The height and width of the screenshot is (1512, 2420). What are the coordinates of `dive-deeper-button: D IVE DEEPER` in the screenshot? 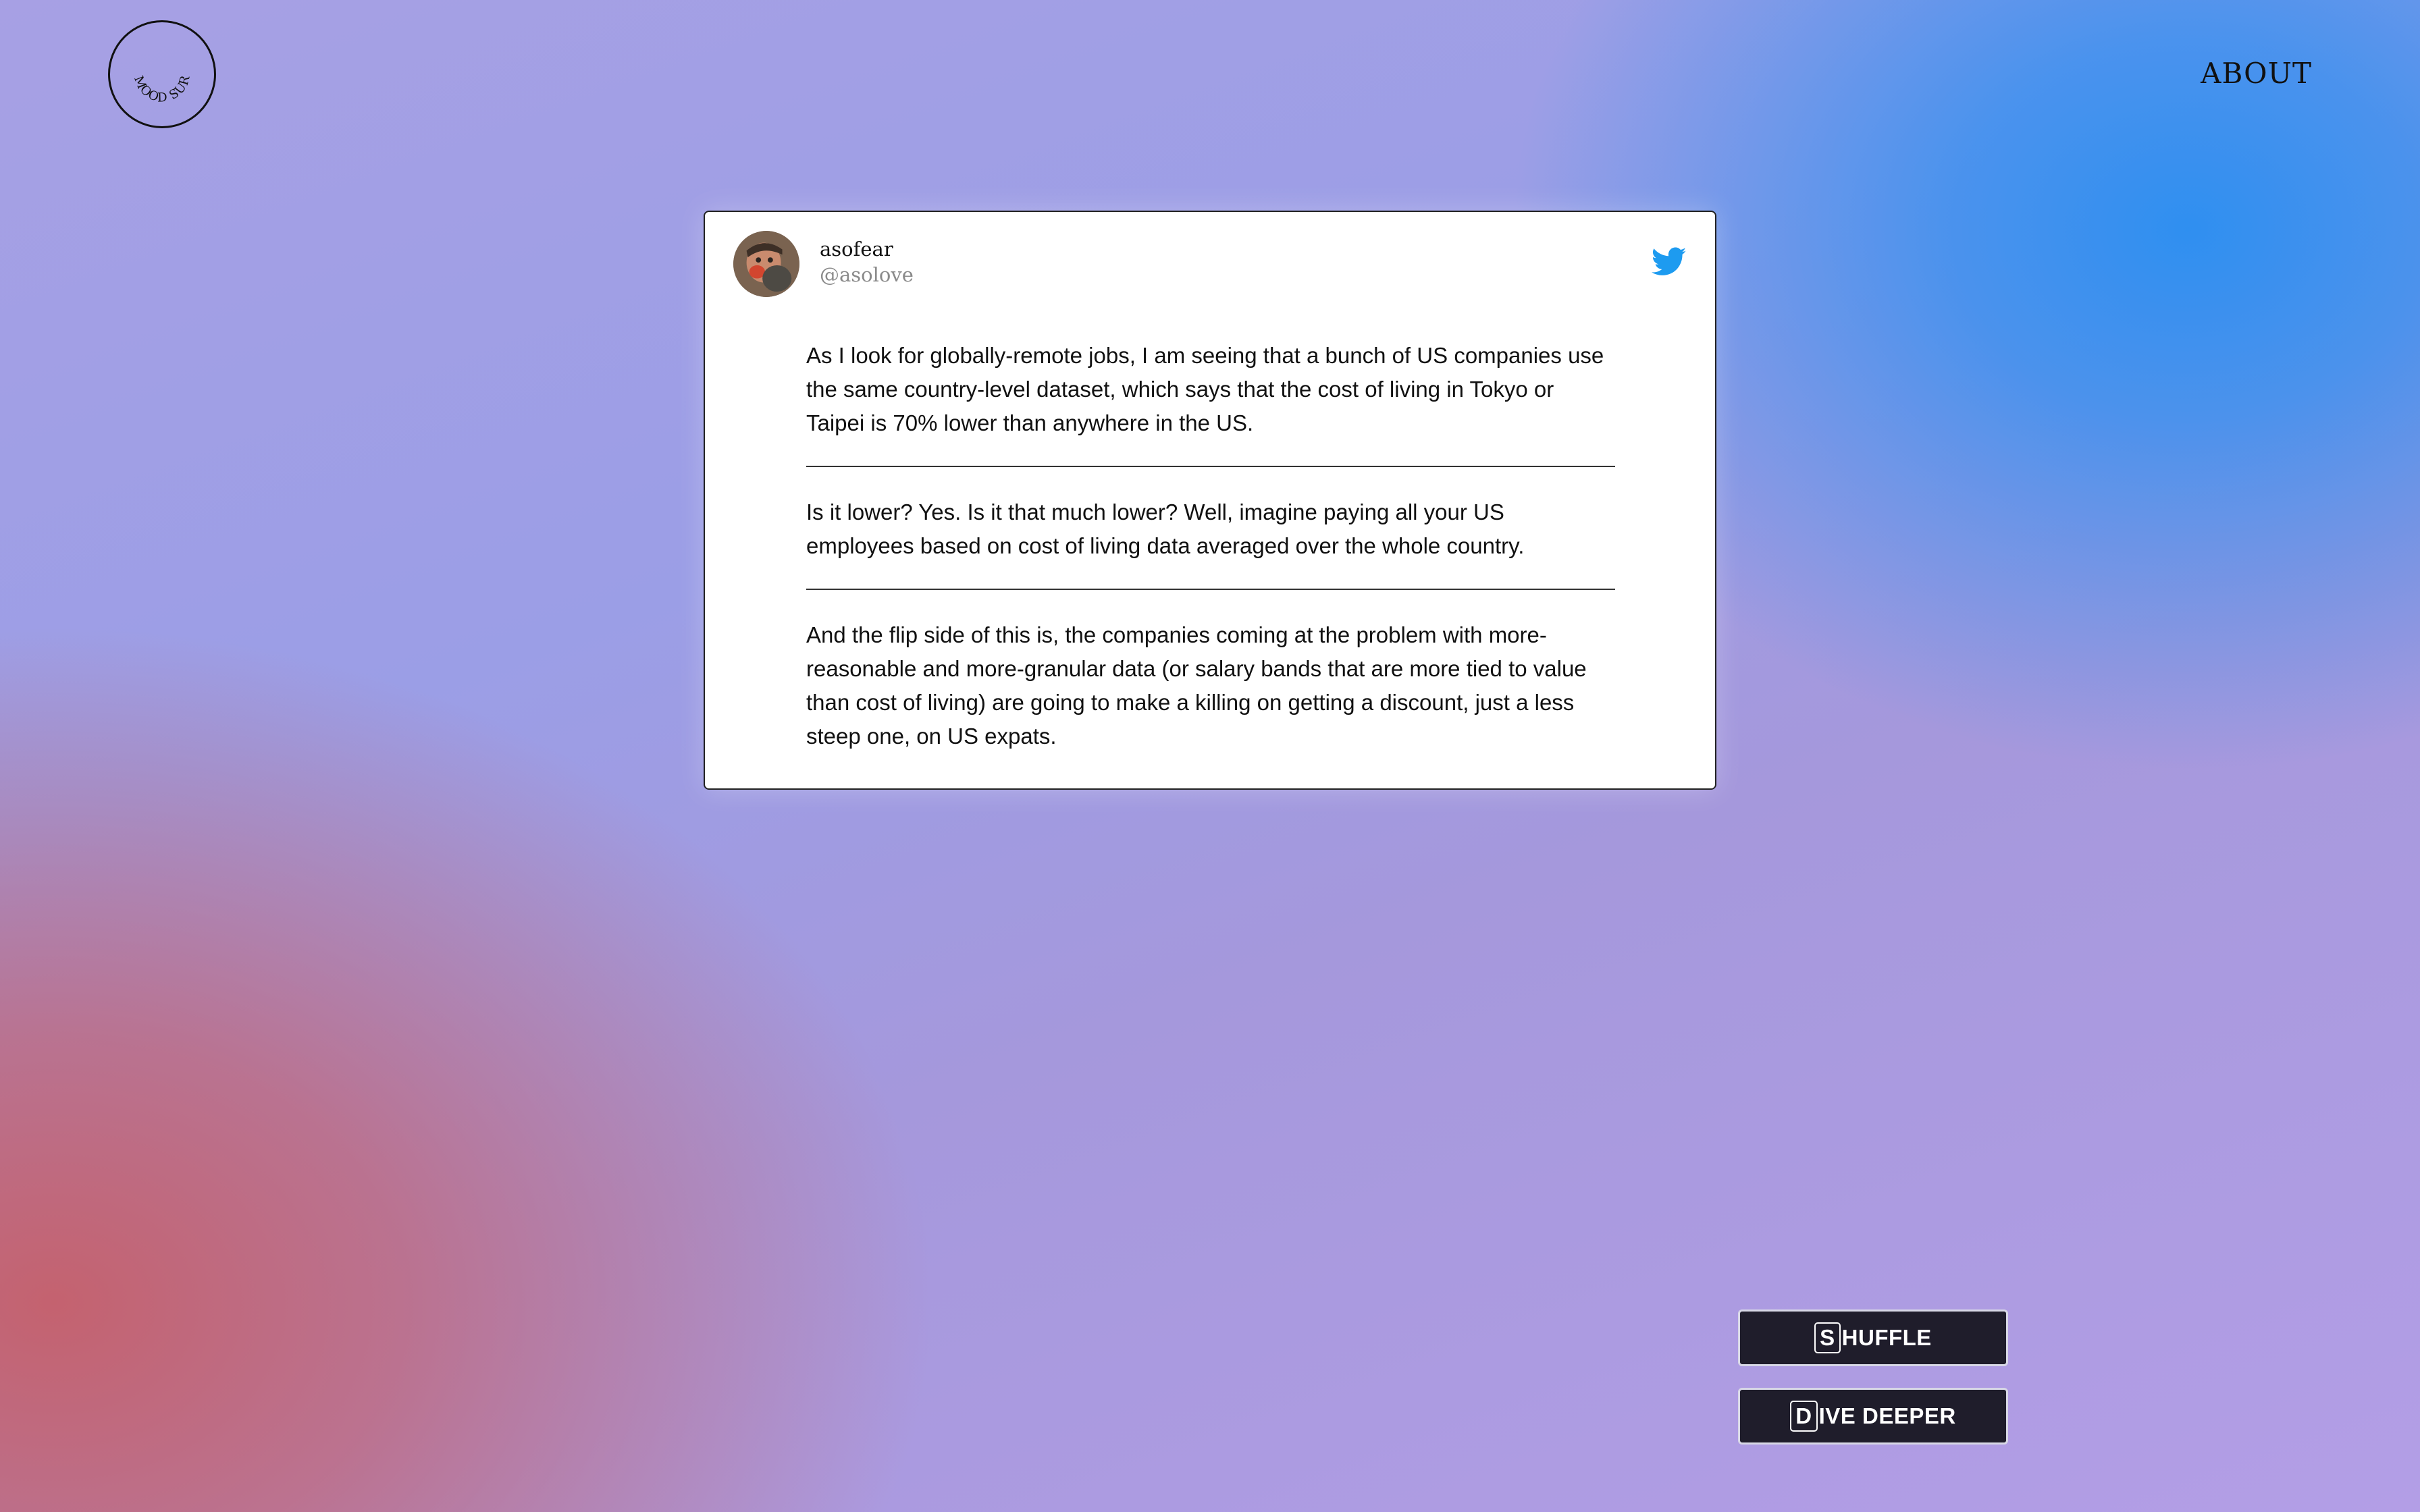 It's located at (1873, 1416).